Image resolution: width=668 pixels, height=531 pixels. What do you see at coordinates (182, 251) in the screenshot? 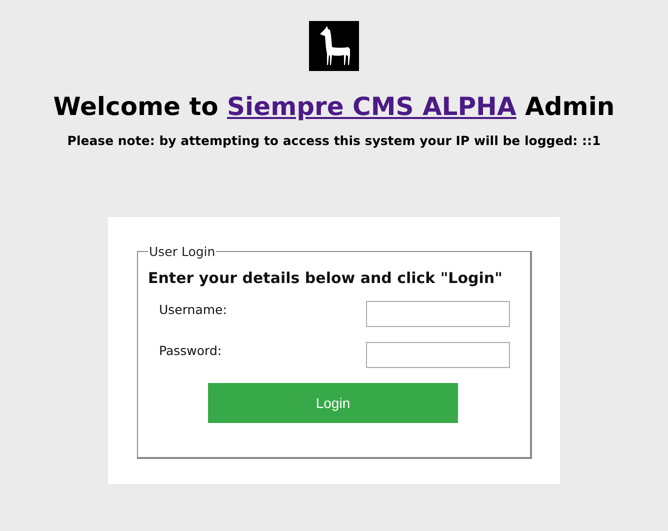
I see `fieldset-legend: User Login` at bounding box center [182, 251].